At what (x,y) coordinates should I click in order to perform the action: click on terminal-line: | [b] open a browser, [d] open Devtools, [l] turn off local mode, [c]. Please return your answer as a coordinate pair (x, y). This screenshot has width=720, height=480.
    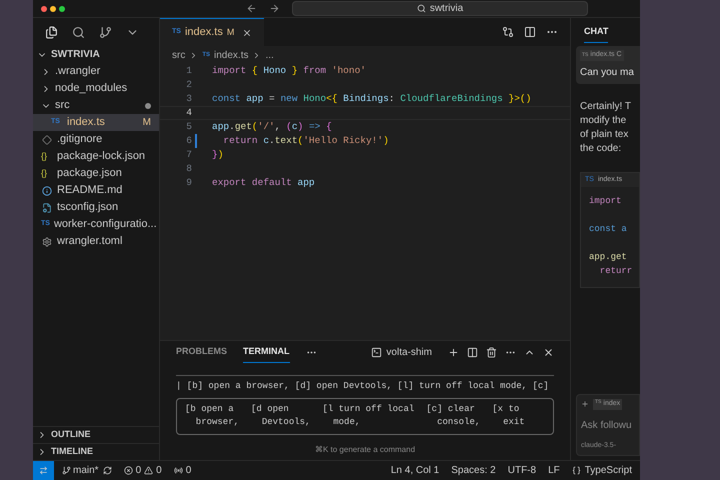
    Looking at the image, I should click on (365, 384).